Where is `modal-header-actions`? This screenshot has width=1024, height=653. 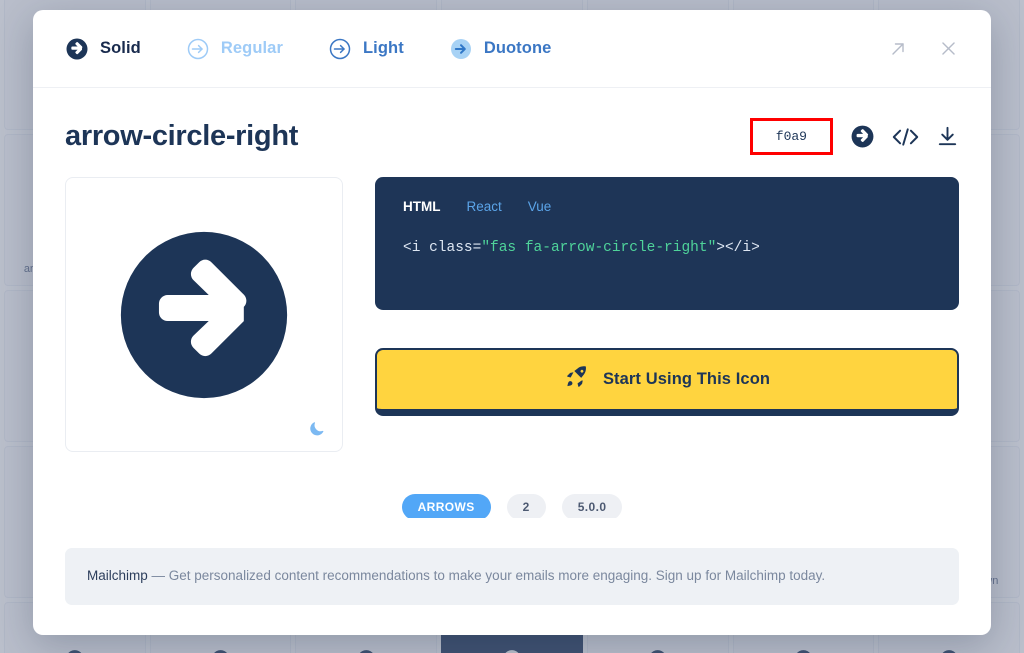
modal-header-actions is located at coordinates (923, 49).